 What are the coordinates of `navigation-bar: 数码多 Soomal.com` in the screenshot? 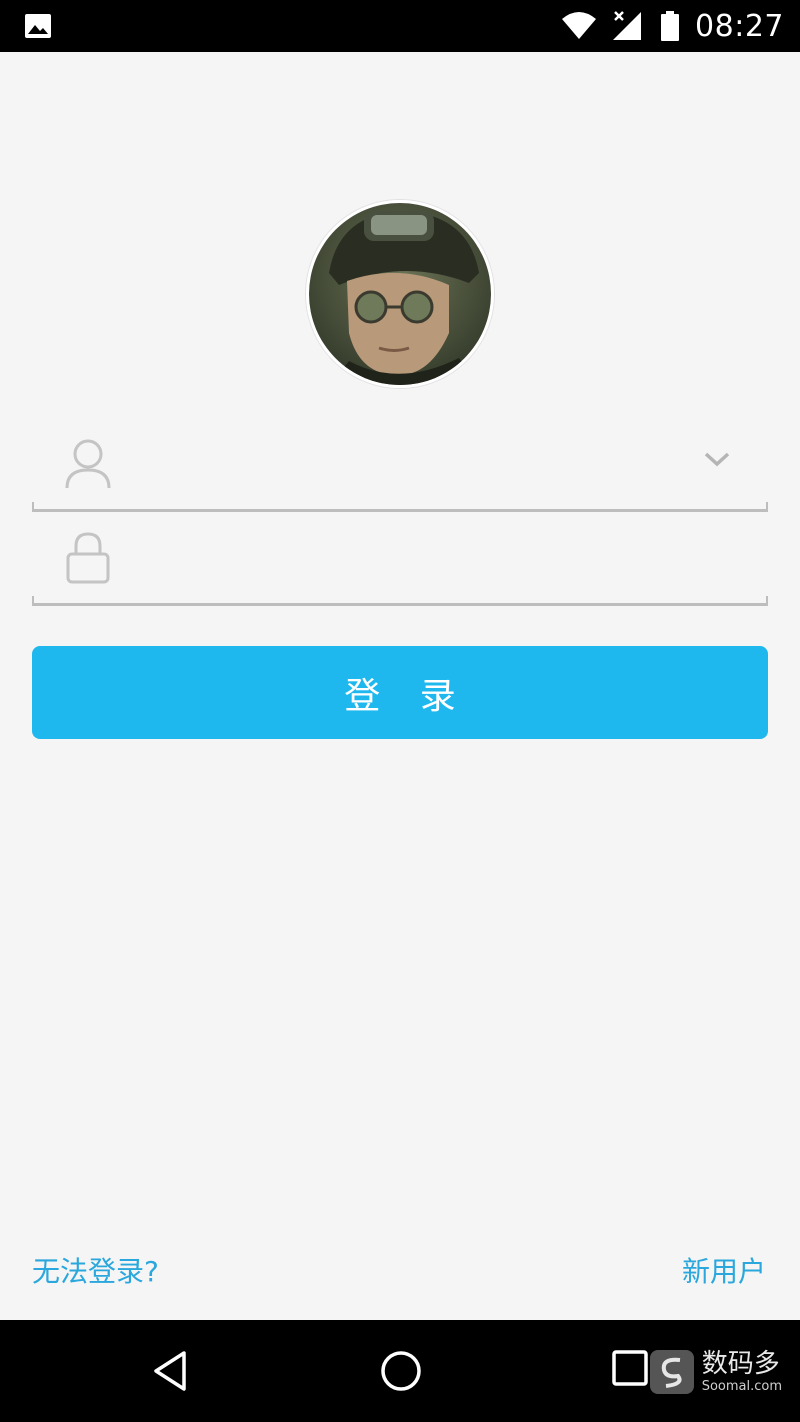 It's located at (400, 1371).